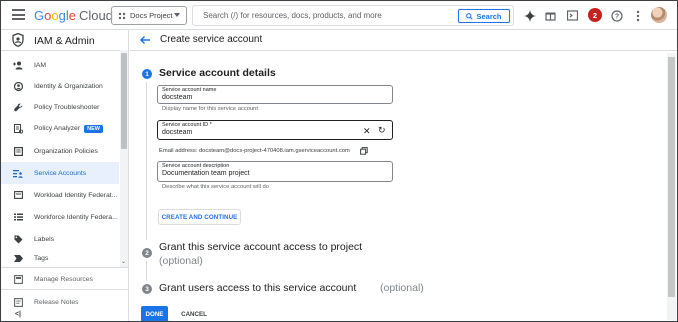 The image size is (678, 322). I want to click on menu-icon, so click(18, 14).